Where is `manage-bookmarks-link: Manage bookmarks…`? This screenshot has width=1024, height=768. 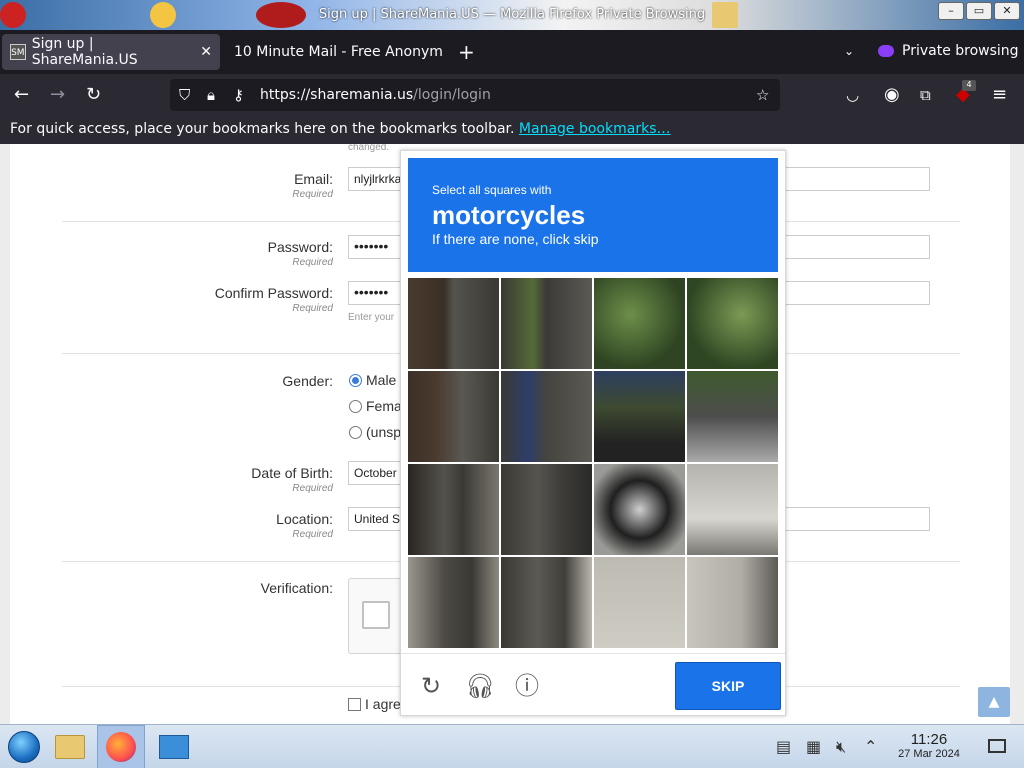 manage-bookmarks-link: Manage bookmarks… is located at coordinates (595, 129).